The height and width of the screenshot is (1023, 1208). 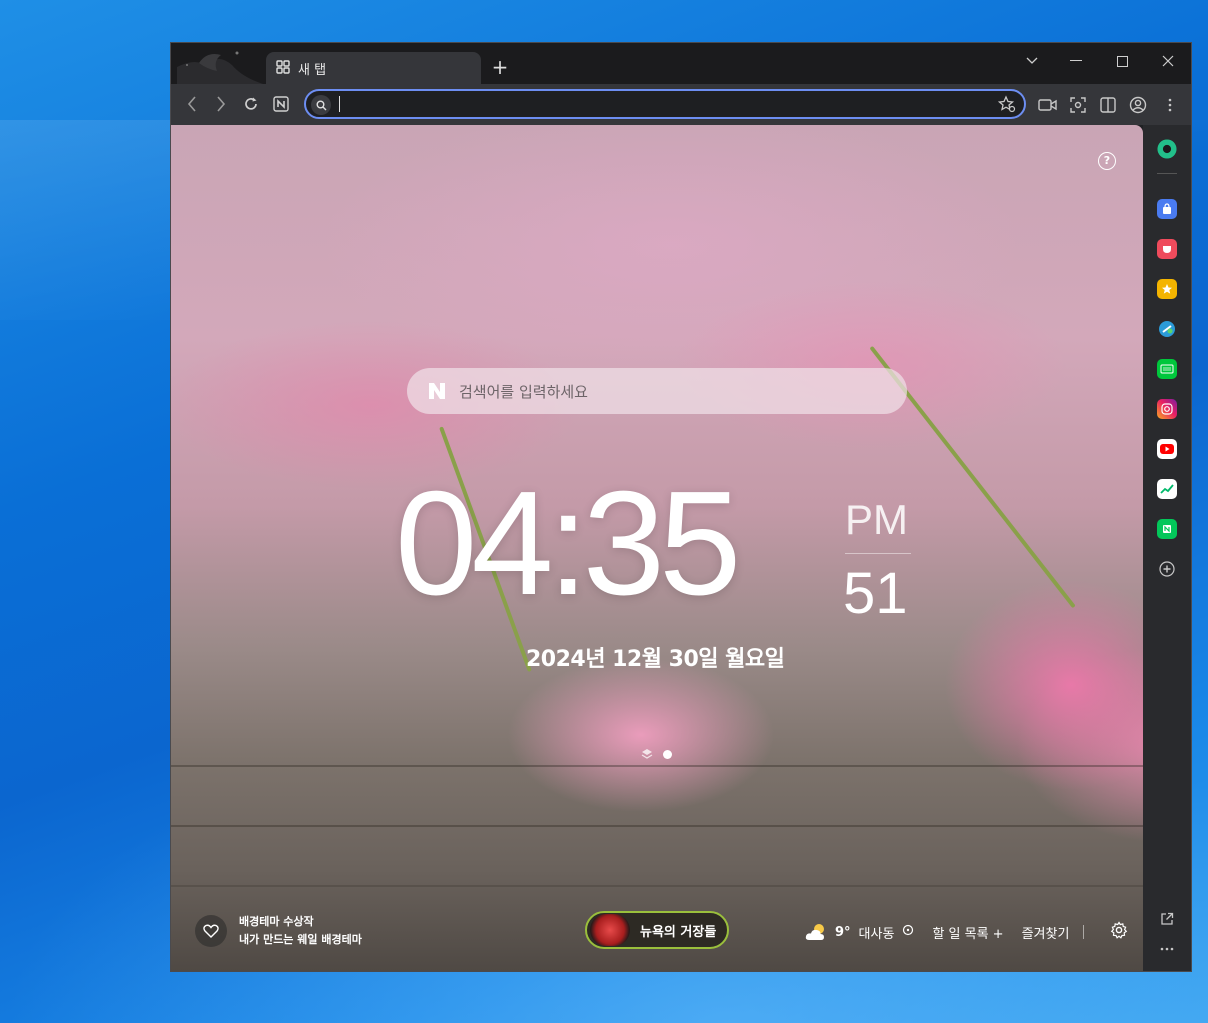 What do you see at coordinates (877, 932) in the screenshot?
I see `weather-location: 대사동` at bounding box center [877, 932].